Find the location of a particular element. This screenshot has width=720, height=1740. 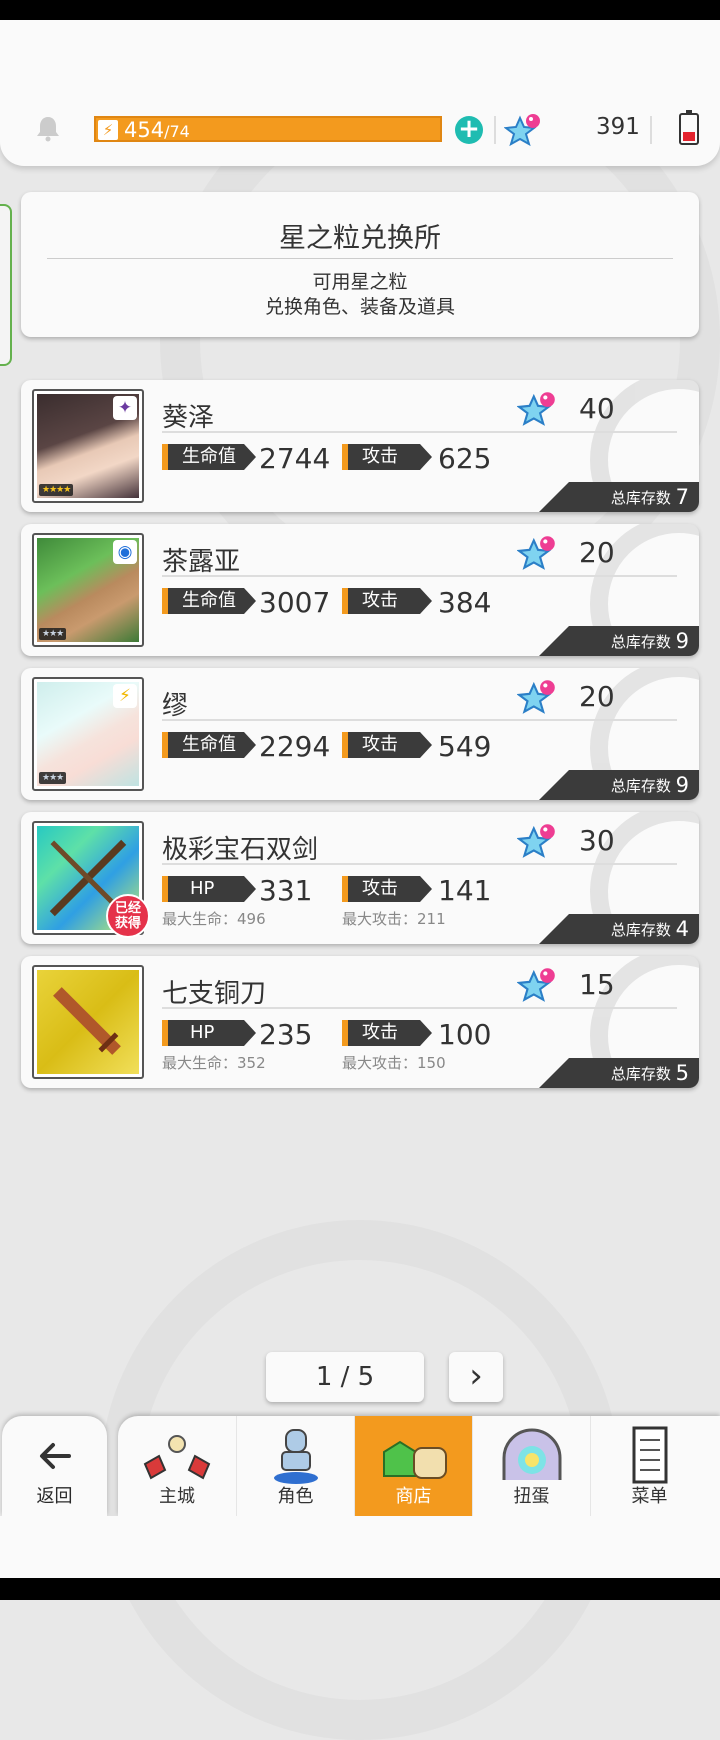

battery-icon is located at coordinates (689, 127).